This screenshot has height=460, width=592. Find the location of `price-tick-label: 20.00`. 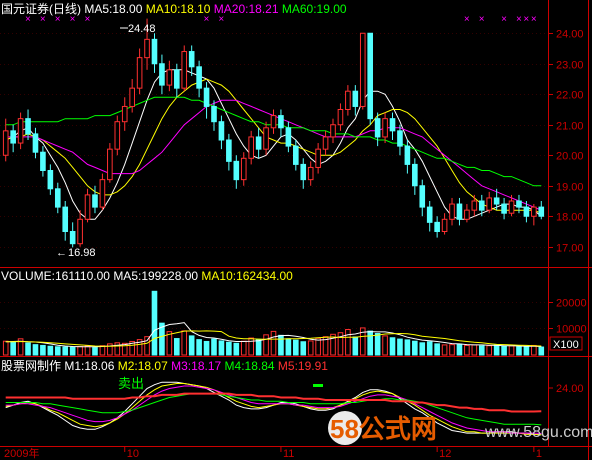

price-tick-label: 20.00 is located at coordinates (570, 157).